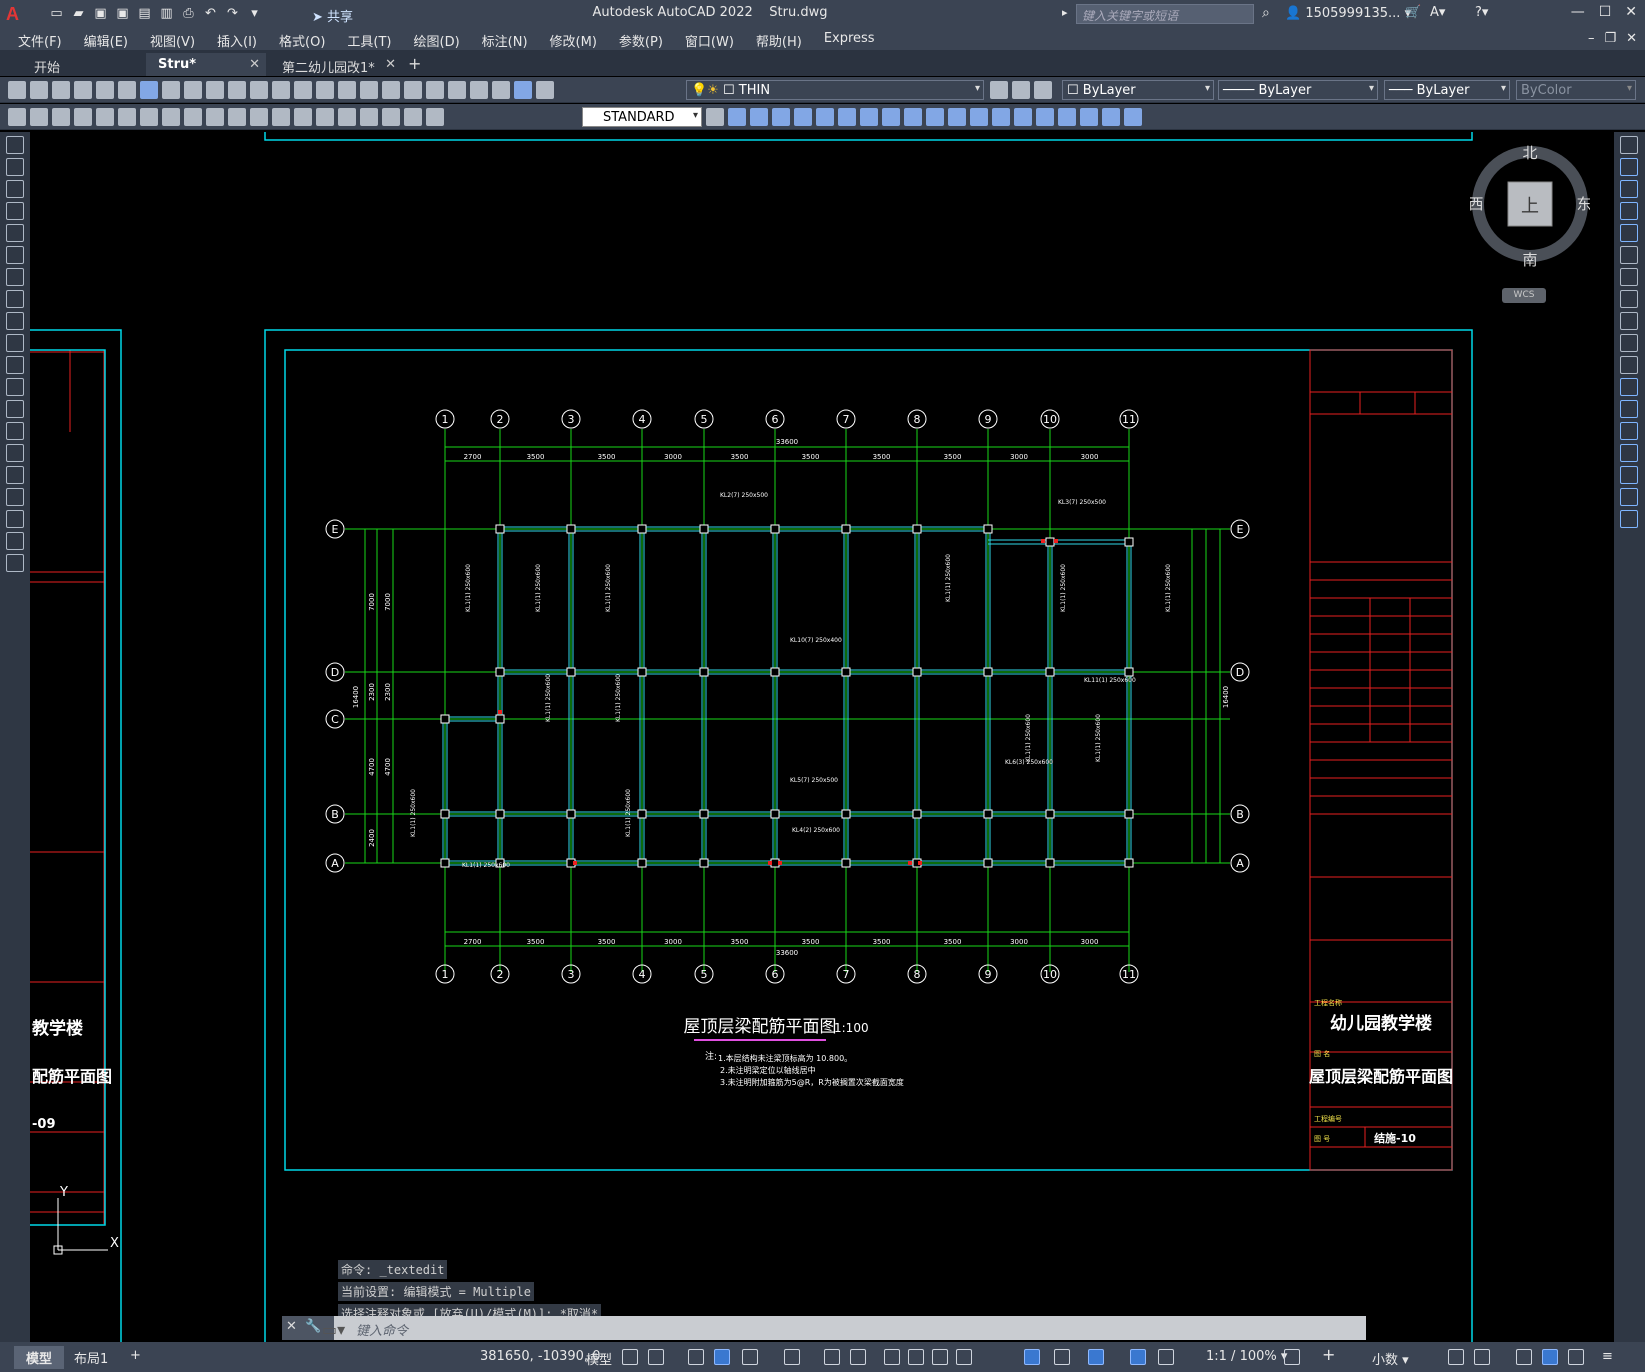  What do you see at coordinates (369, 39) in the screenshot?
I see `menu-tools: 工具(T)` at bounding box center [369, 39].